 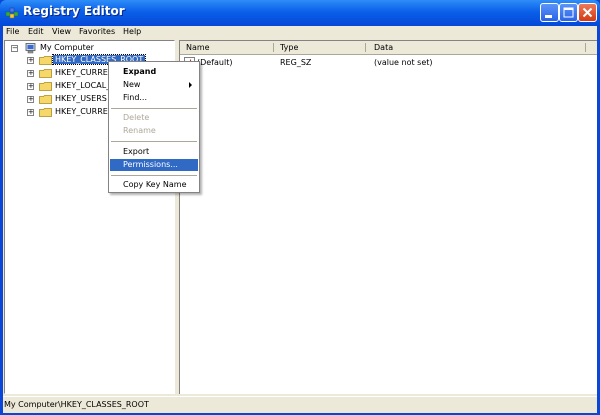 What do you see at coordinates (403, 62) in the screenshot?
I see `value-data: (value not set)` at bounding box center [403, 62].